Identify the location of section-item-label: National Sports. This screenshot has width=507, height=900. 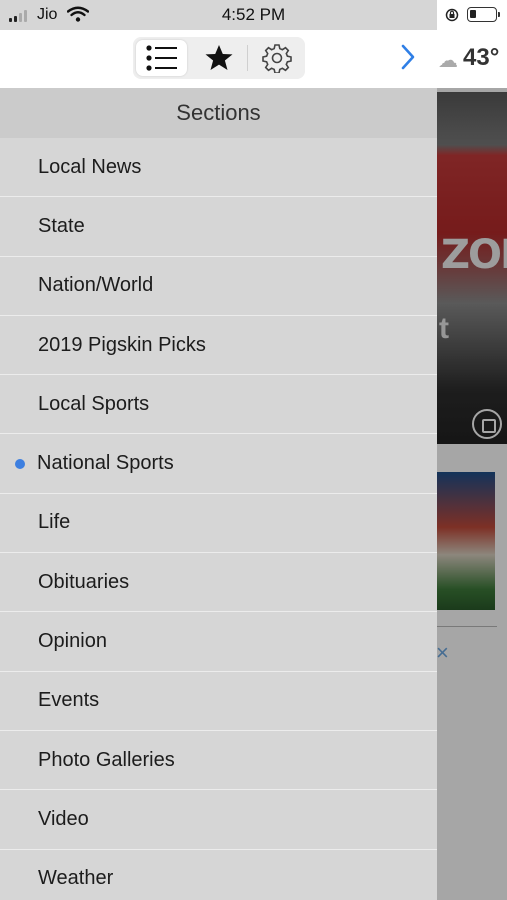
(105, 463).